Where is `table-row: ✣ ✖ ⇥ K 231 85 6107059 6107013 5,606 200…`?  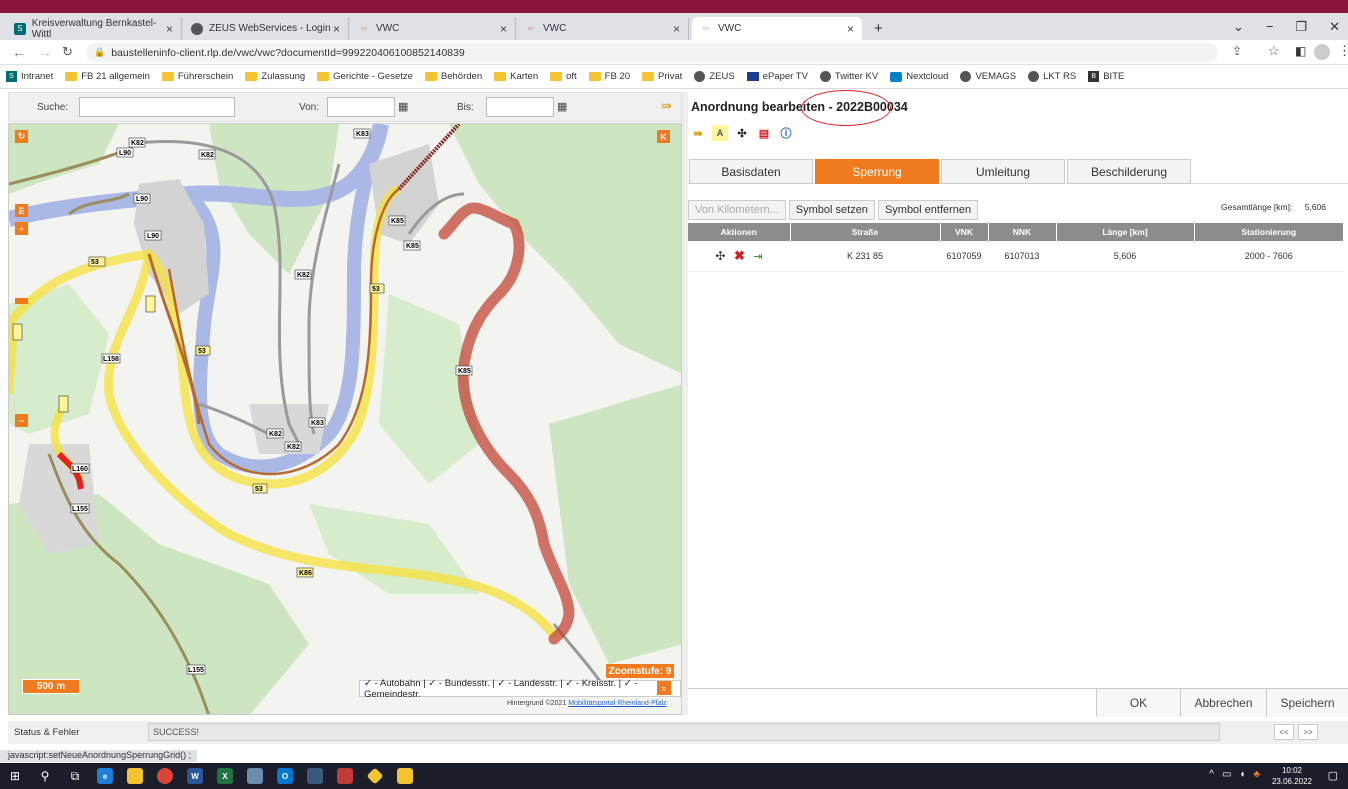
table-row: ✣ ✖ ⇥ K 231 85 6107059 6107013 5,606 200… is located at coordinates (1016, 256).